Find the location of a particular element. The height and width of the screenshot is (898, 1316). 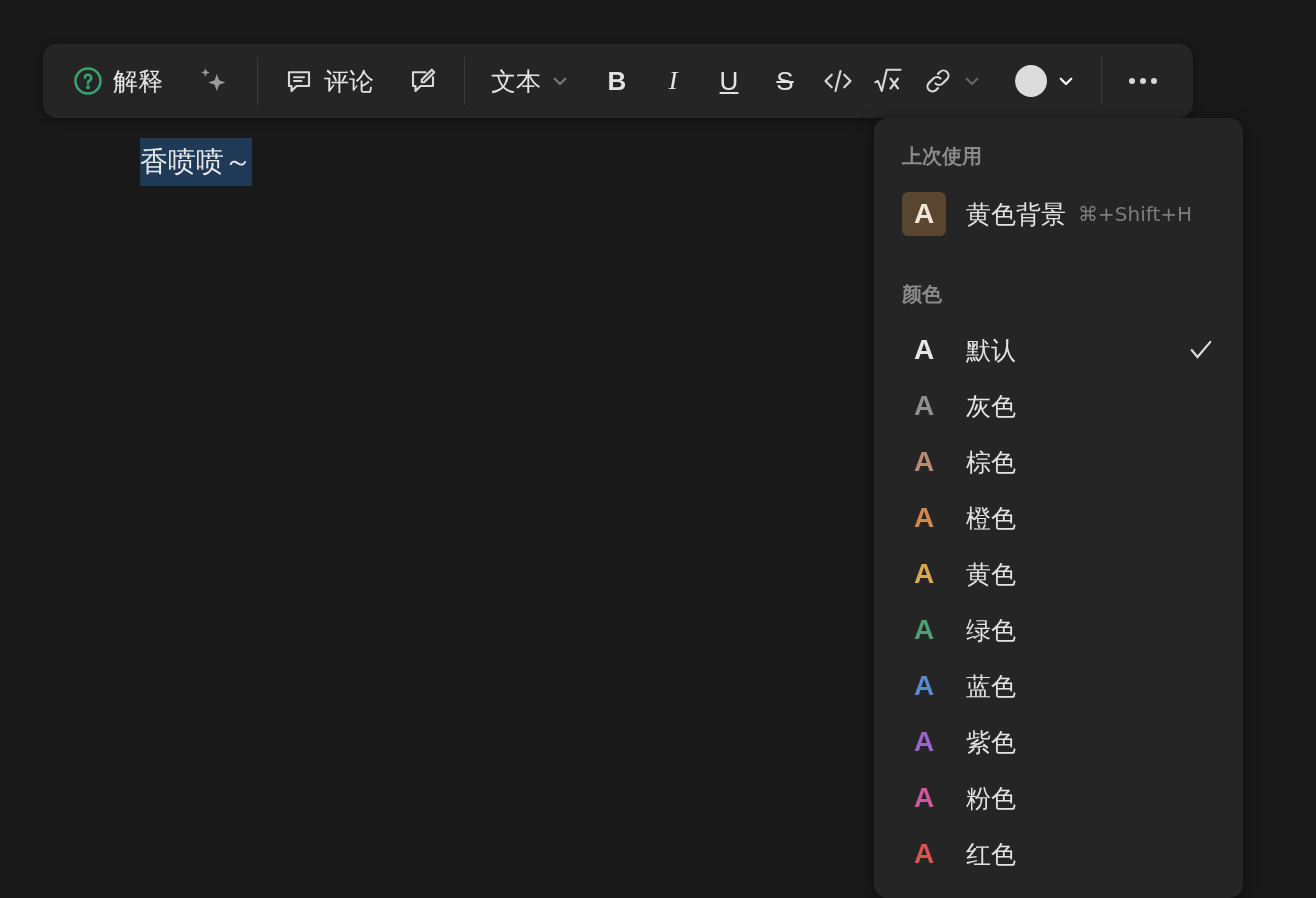

color-label: 红色 is located at coordinates (991, 854).